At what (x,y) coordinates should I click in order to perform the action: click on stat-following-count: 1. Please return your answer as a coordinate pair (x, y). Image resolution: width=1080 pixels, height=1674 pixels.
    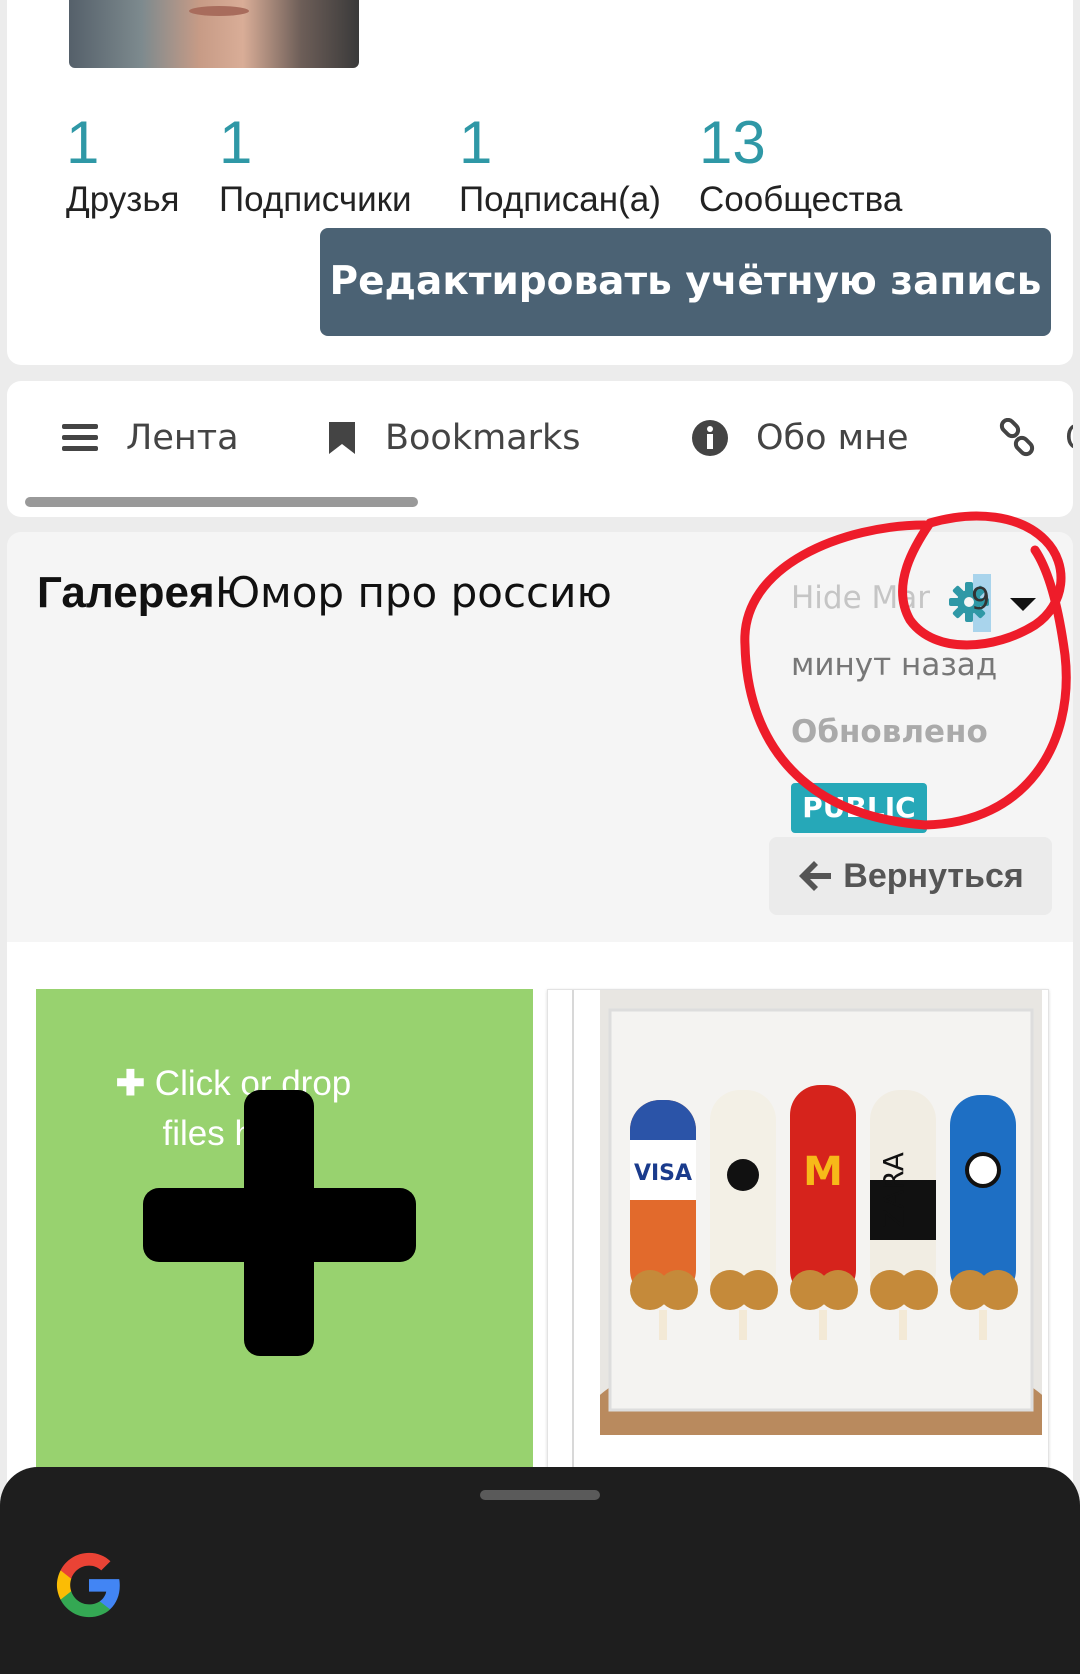
    Looking at the image, I should click on (476, 142).